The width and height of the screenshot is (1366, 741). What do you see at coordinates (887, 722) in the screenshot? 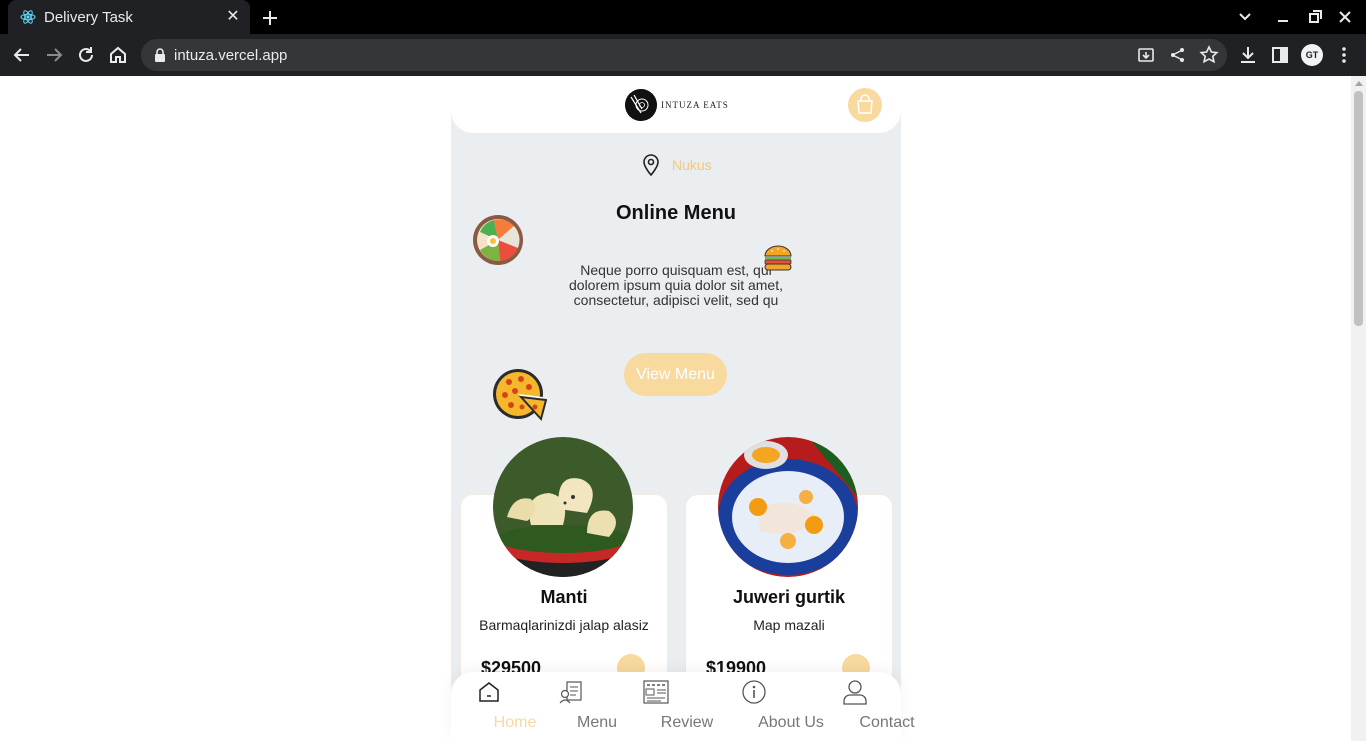
I see `nav-label: Contact` at bounding box center [887, 722].